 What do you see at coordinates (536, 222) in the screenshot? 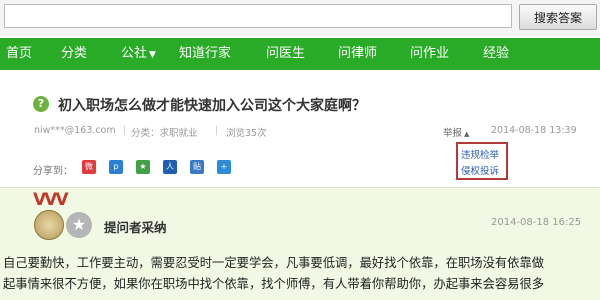
I see `answer-time: 2014-08-18 16:25` at bounding box center [536, 222].